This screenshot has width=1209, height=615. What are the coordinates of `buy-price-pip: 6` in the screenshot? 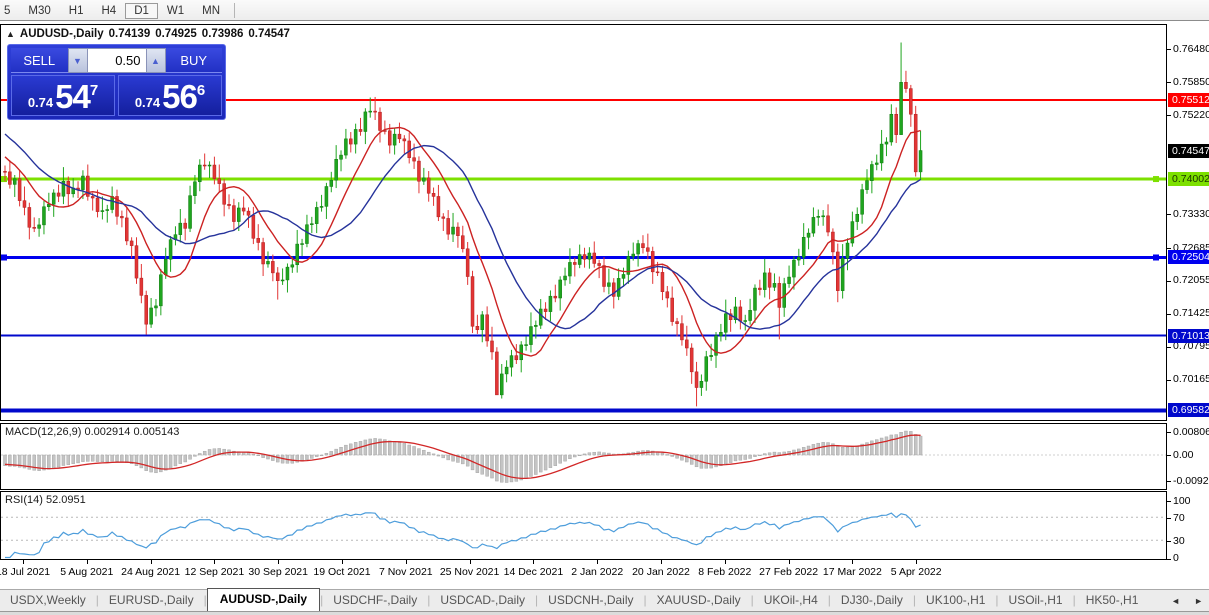 It's located at (201, 90).